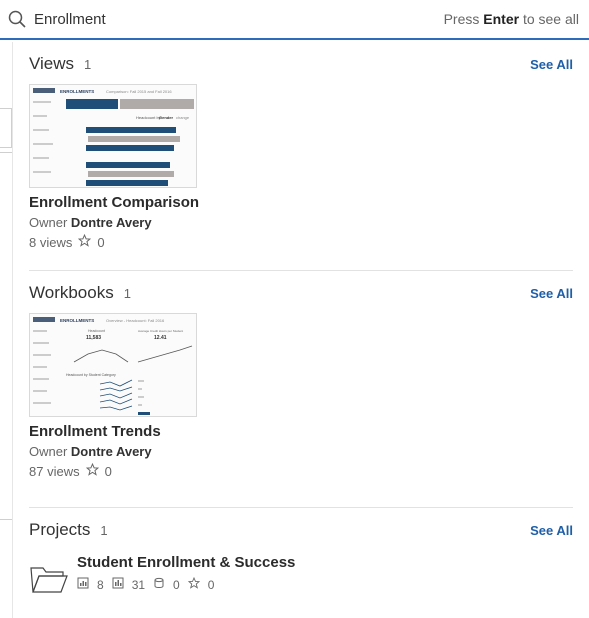 Image resolution: width=589 pixels, height=618 pixels. I want to click on view-icon, so click(118, 584).